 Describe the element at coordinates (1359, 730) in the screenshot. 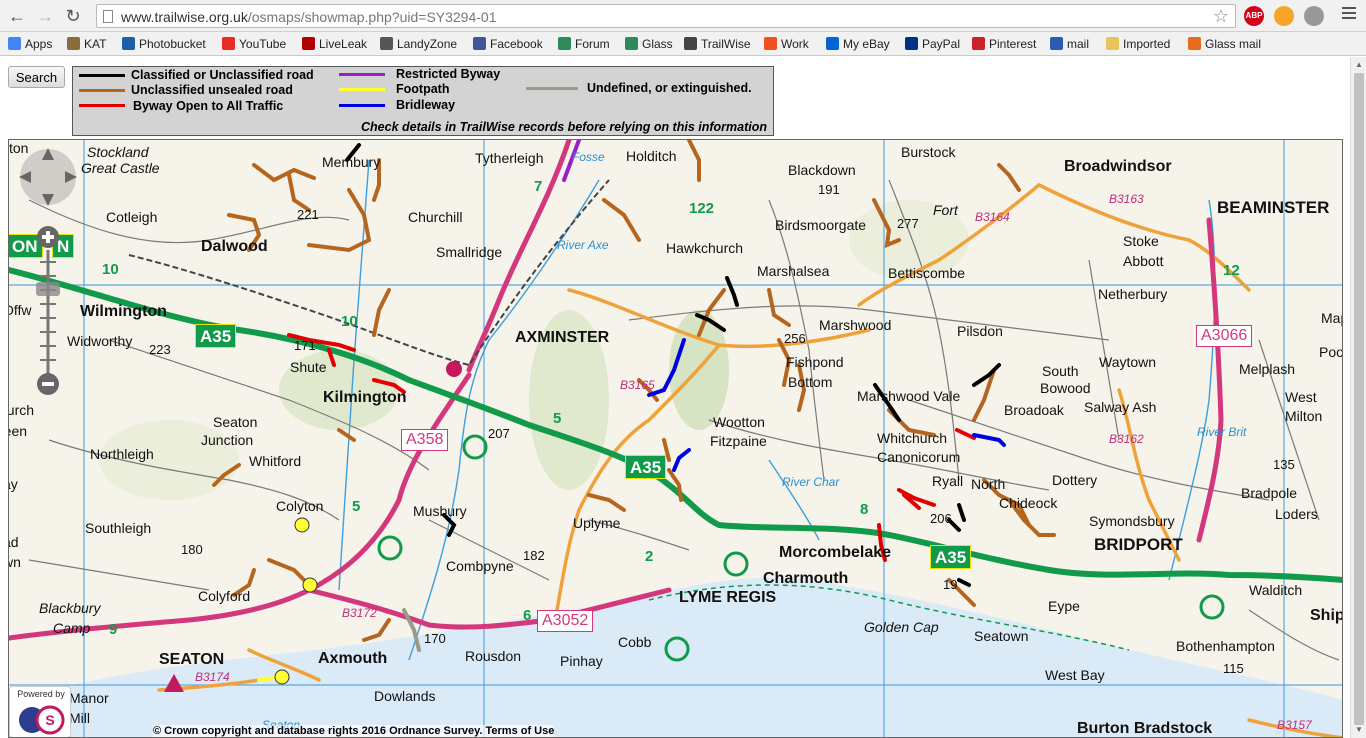

I see `scroll-down-icon: ▼` at that location.